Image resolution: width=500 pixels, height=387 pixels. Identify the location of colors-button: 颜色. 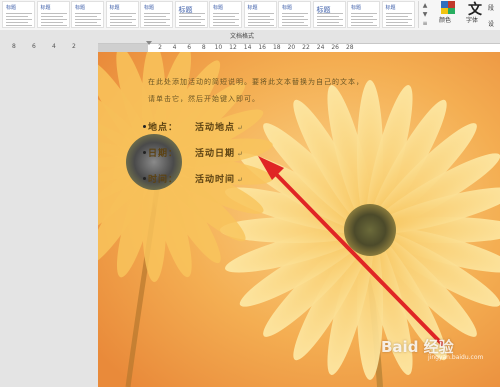
(448, 15).